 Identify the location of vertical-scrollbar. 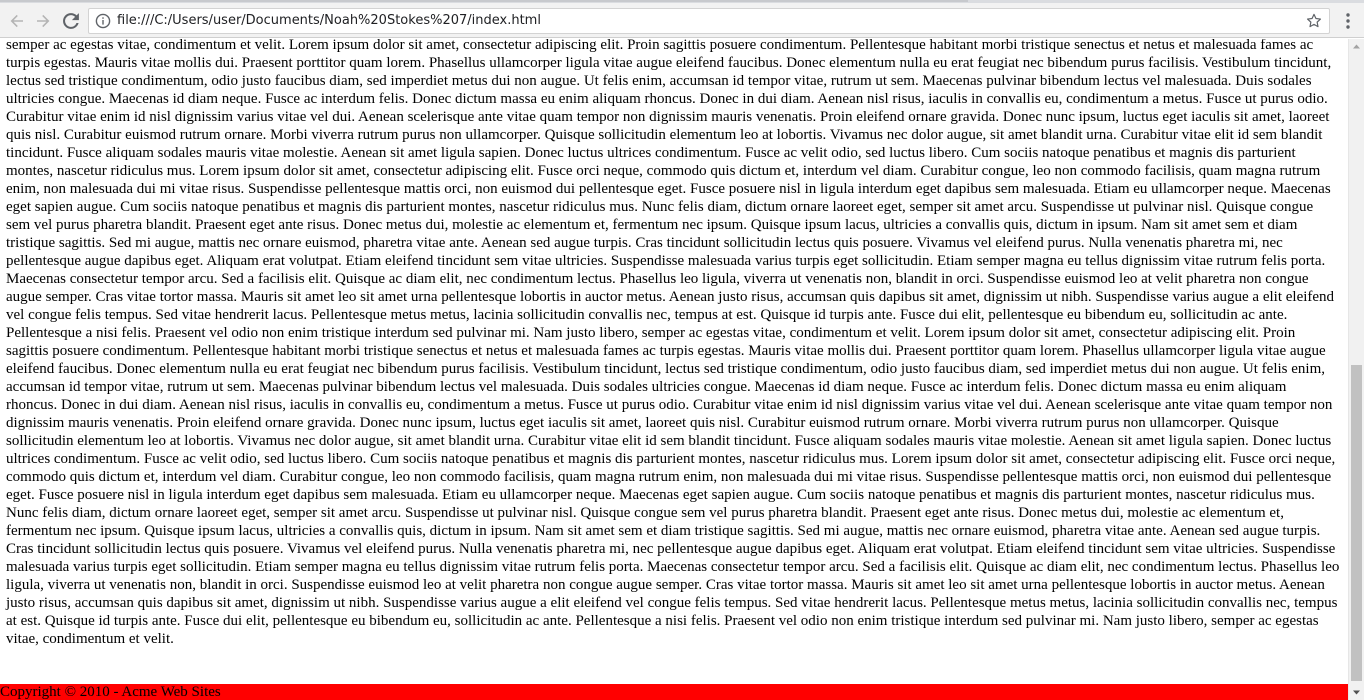
(1356, 369).